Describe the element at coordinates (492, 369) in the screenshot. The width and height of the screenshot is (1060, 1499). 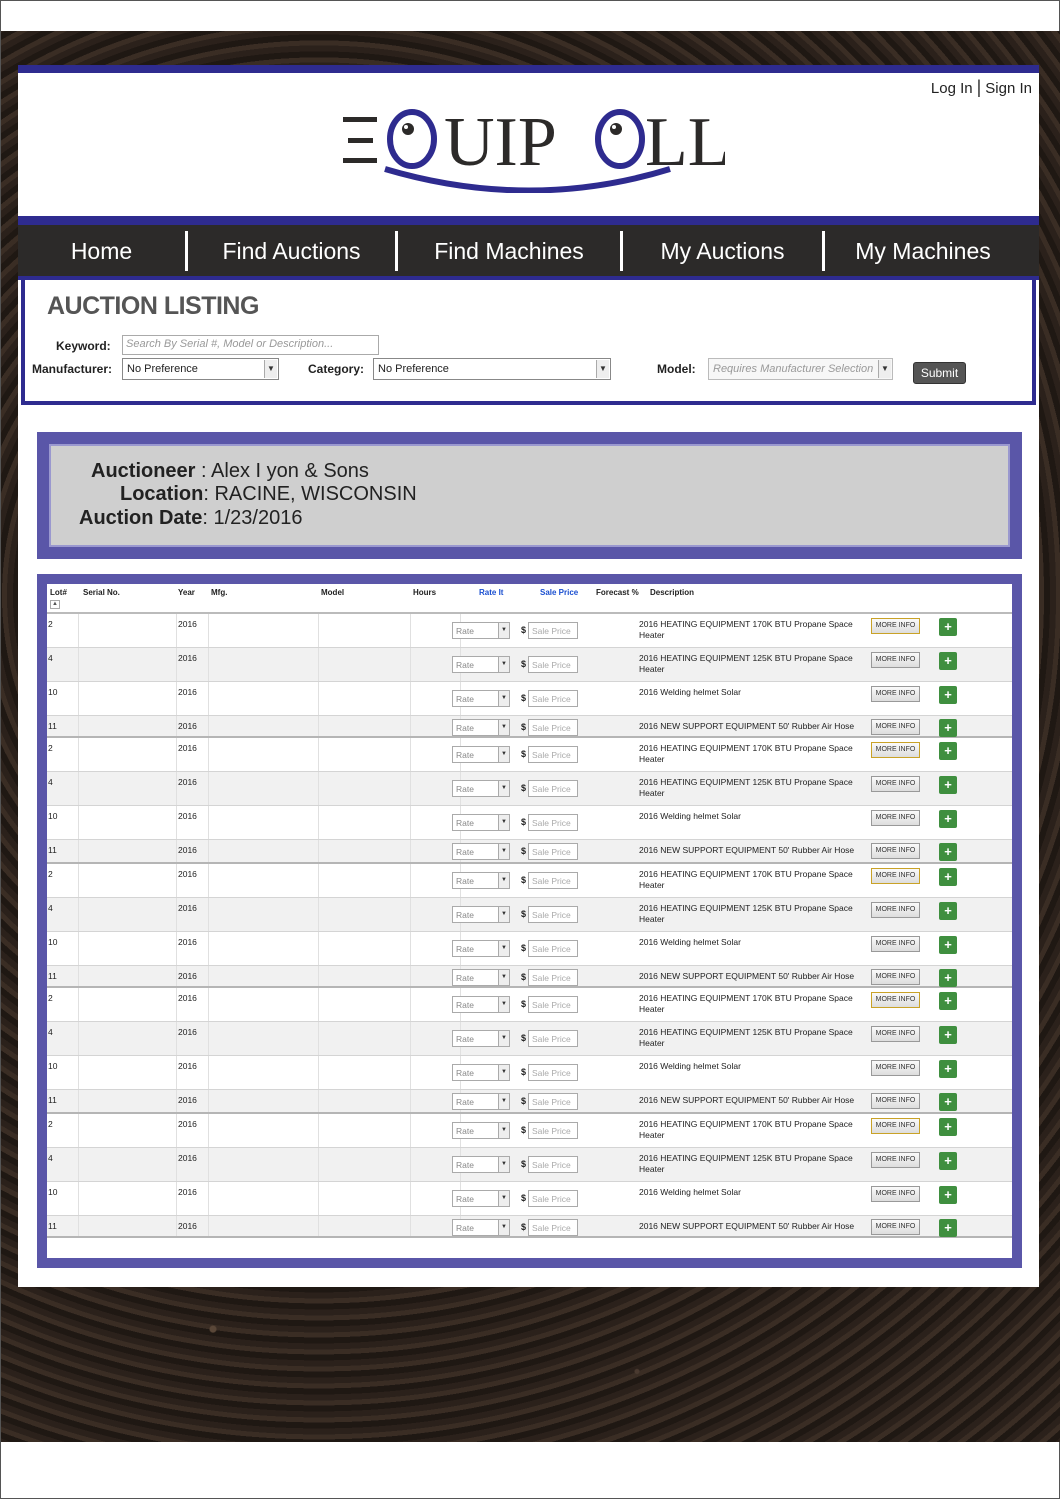
I see `category-select: No Preference ▼` at that location.